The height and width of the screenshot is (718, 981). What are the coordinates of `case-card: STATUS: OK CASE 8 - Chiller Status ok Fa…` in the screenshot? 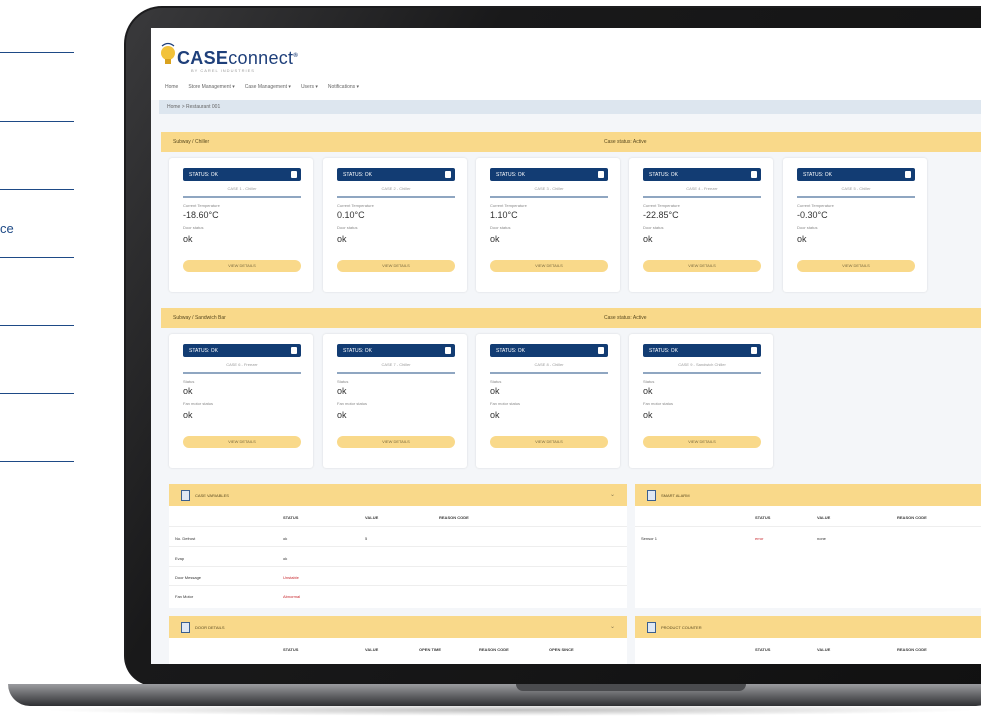 It's located at (548, 401).